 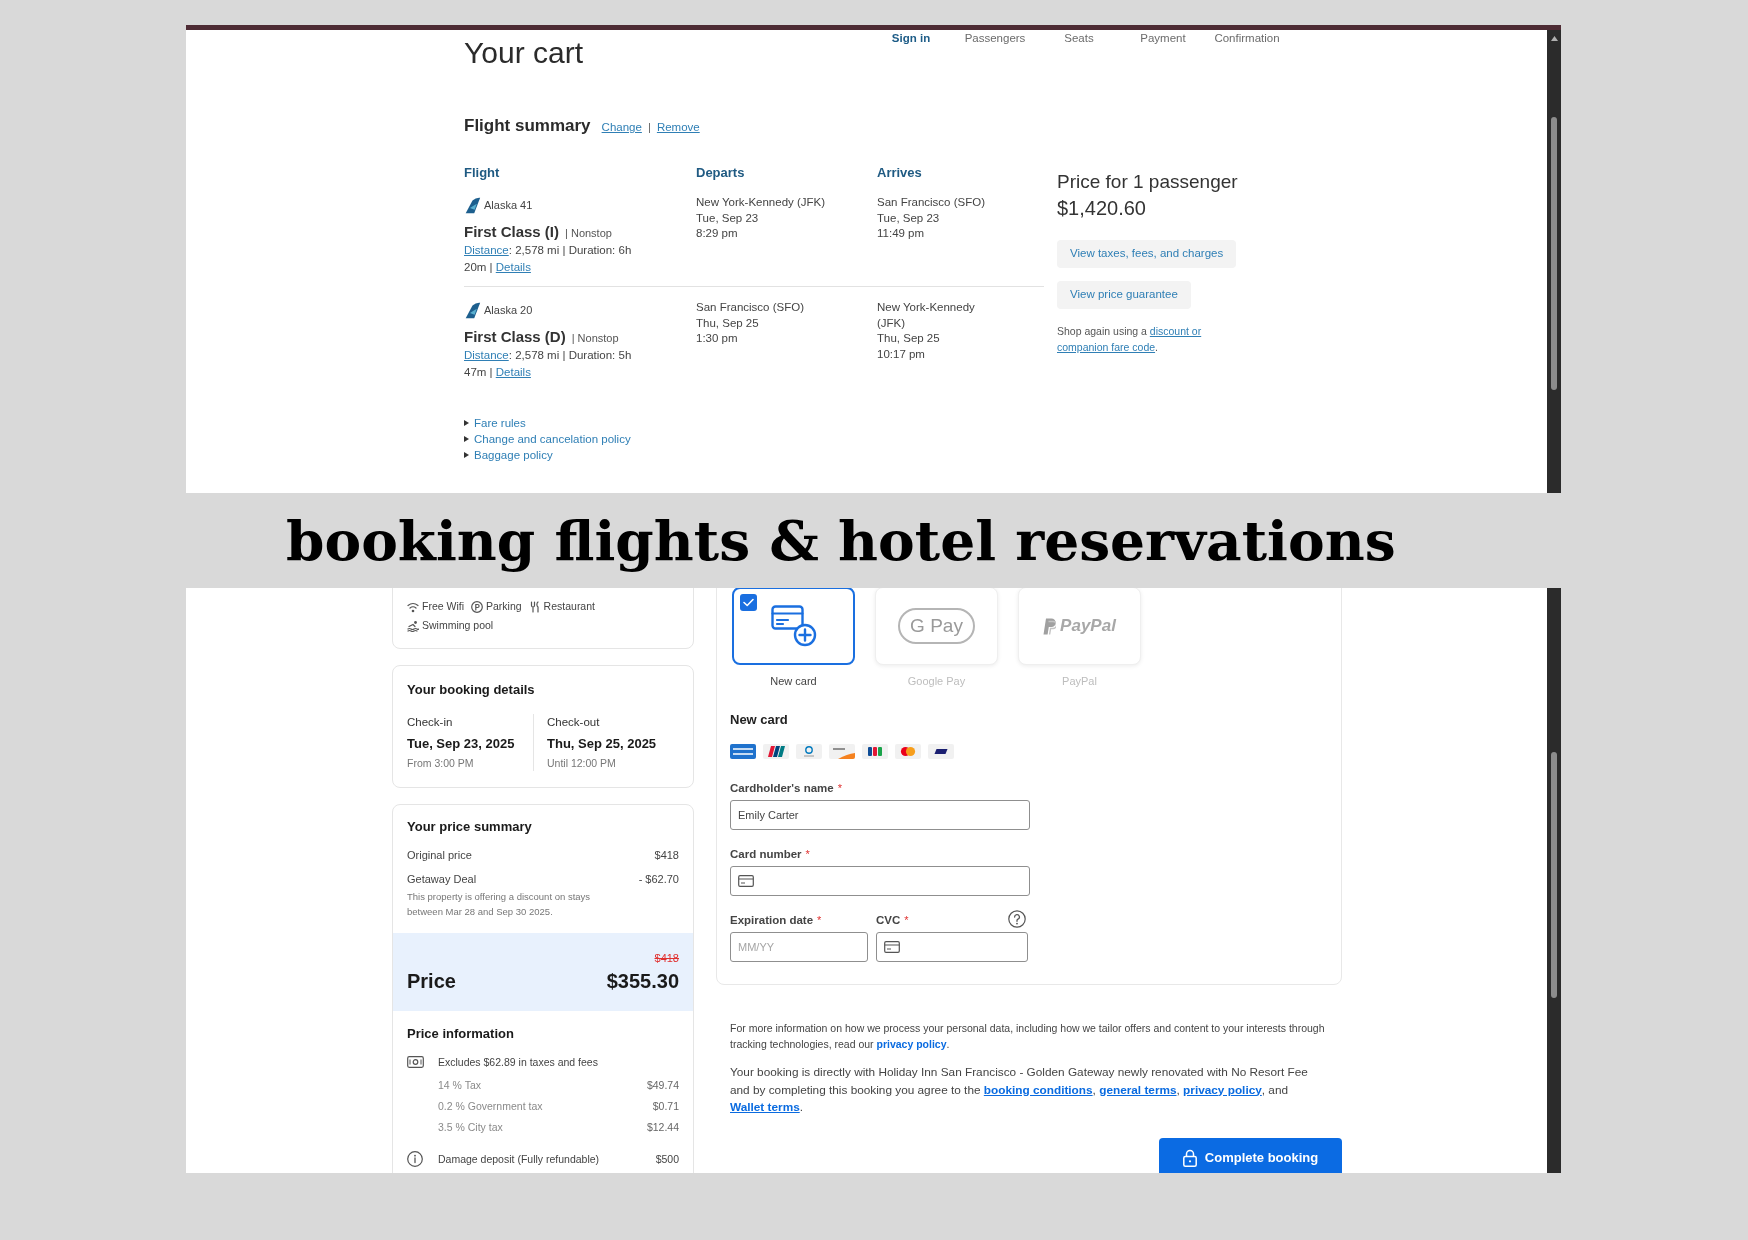 What do you see at coordinates (439, 855) in the screenshot?
I see `price-line-label: Original price` at bounding box center [439, 855].